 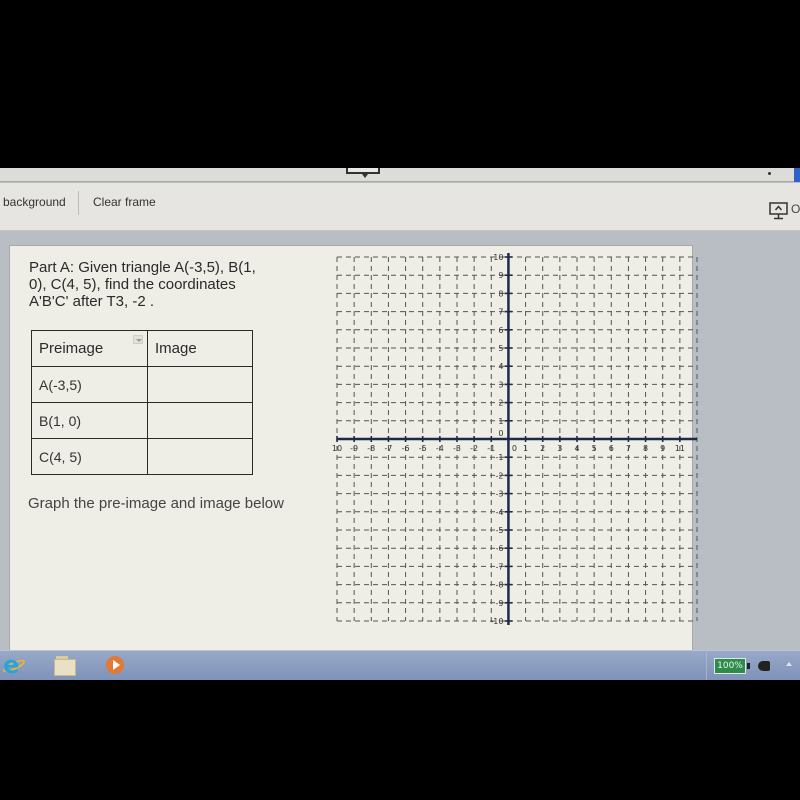 What do you see at coordinates (500, 293) in the screenshot?
I see `y-tick-label: 8` at bounding box center [500, 293].